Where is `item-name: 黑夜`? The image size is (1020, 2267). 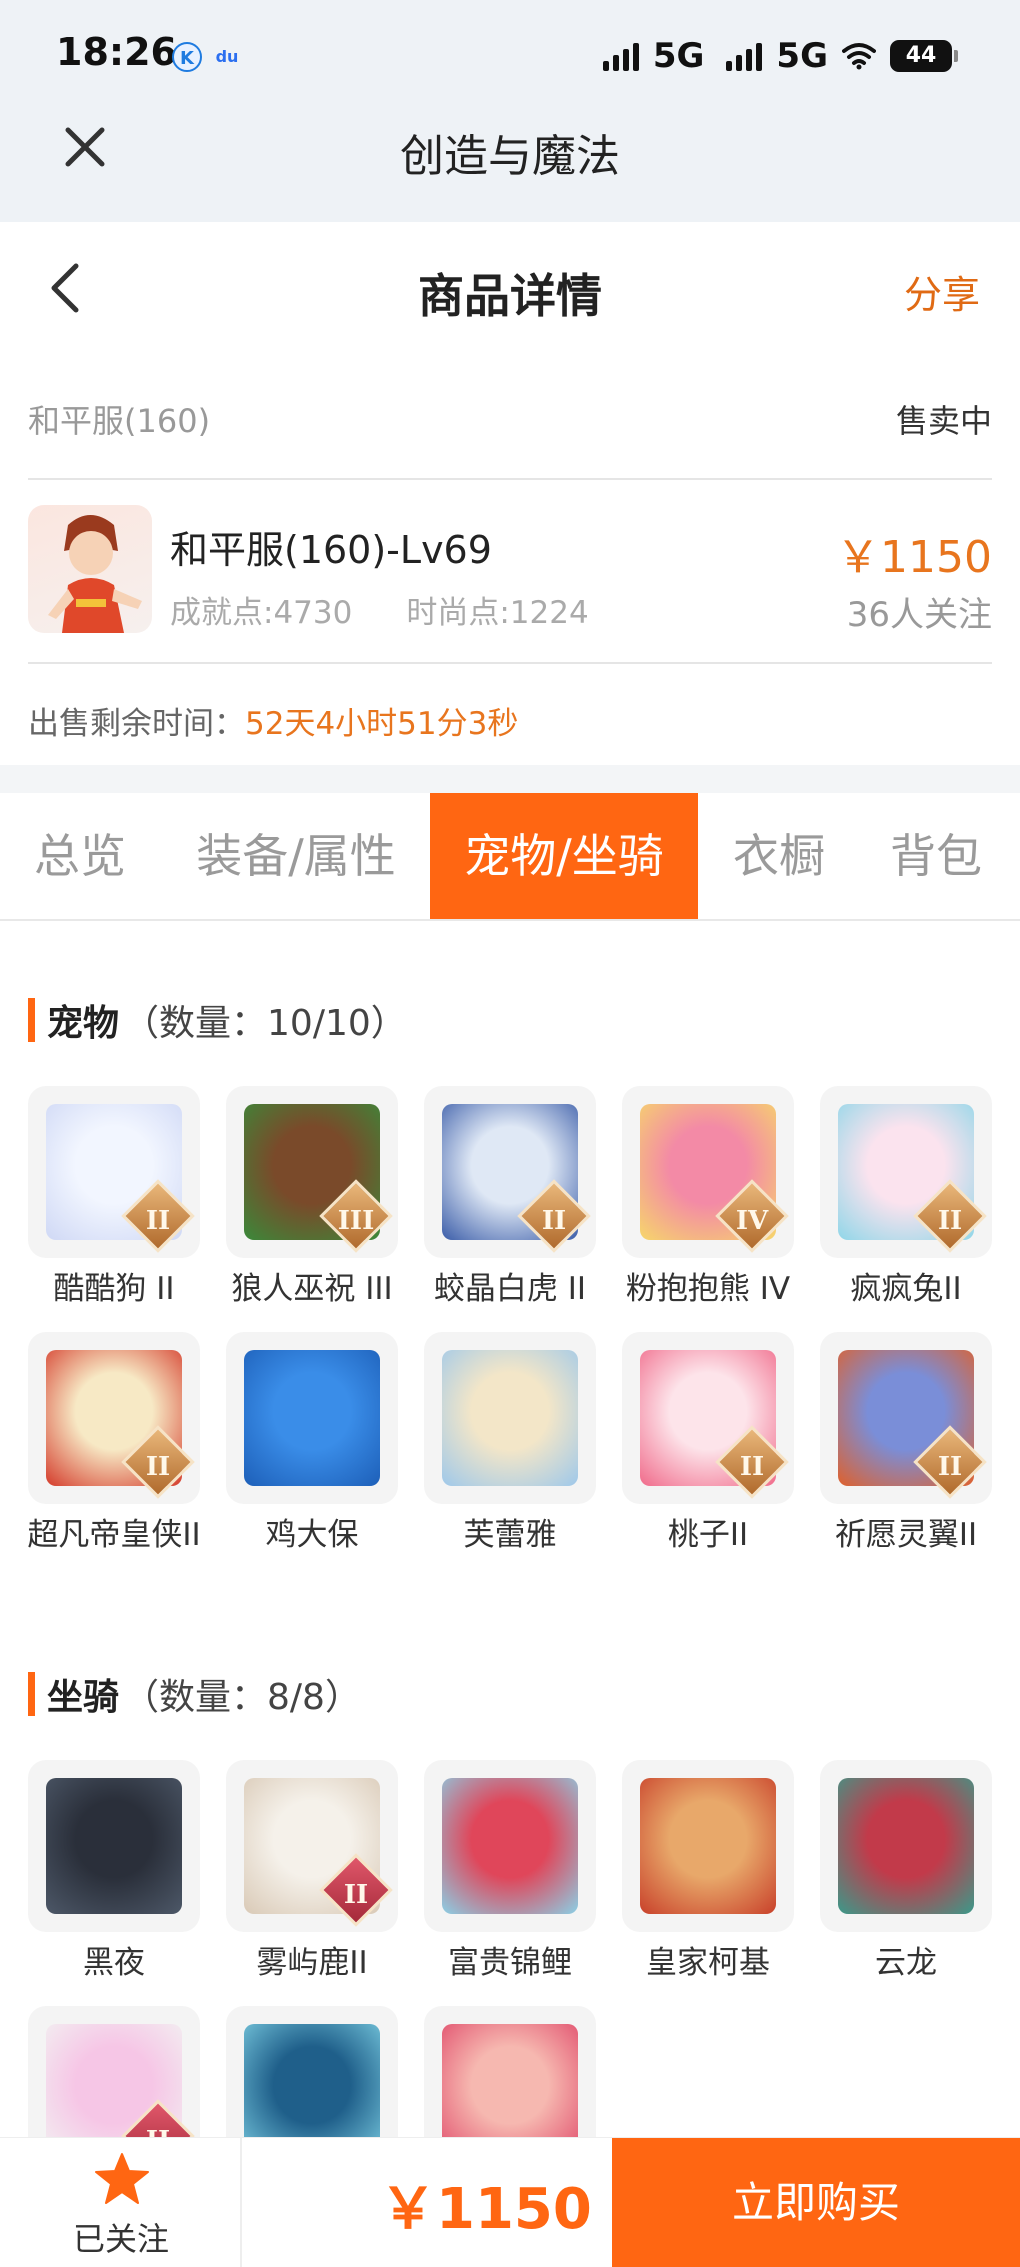
item-name: 黑夜 is located at coordinates (114, 1963).